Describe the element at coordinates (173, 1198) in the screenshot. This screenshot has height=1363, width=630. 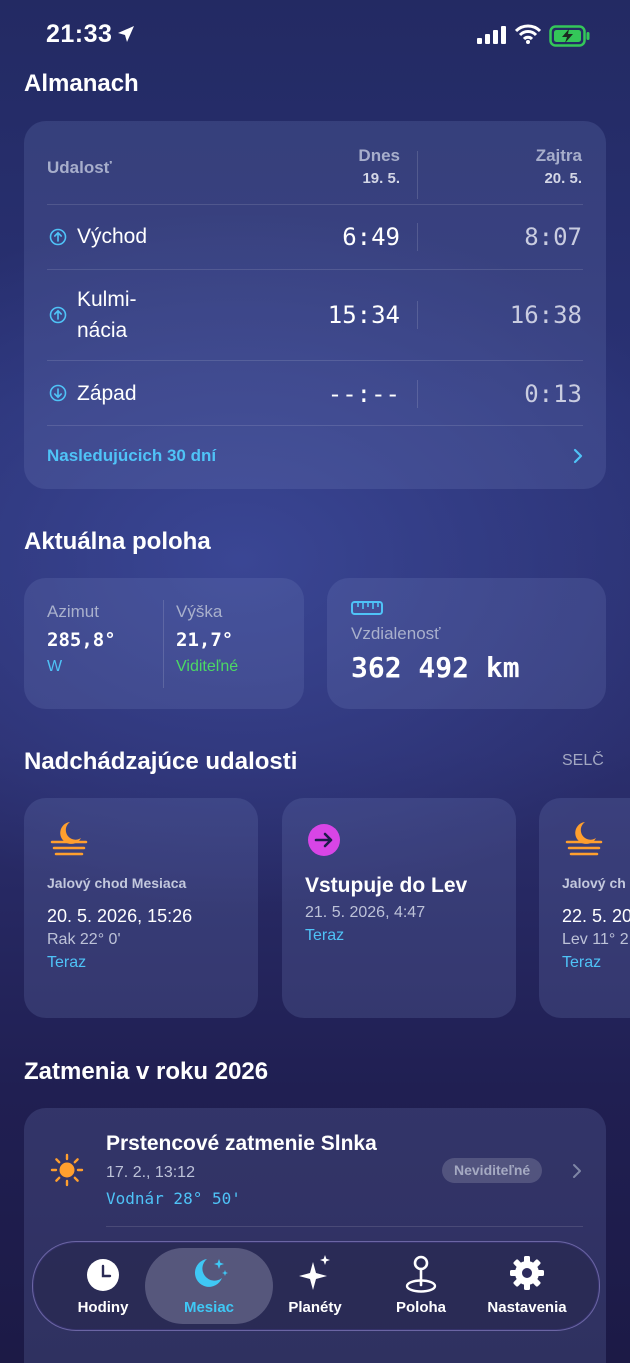
I see `eclipse-sign: Vodnár 28° 50'` at that location.